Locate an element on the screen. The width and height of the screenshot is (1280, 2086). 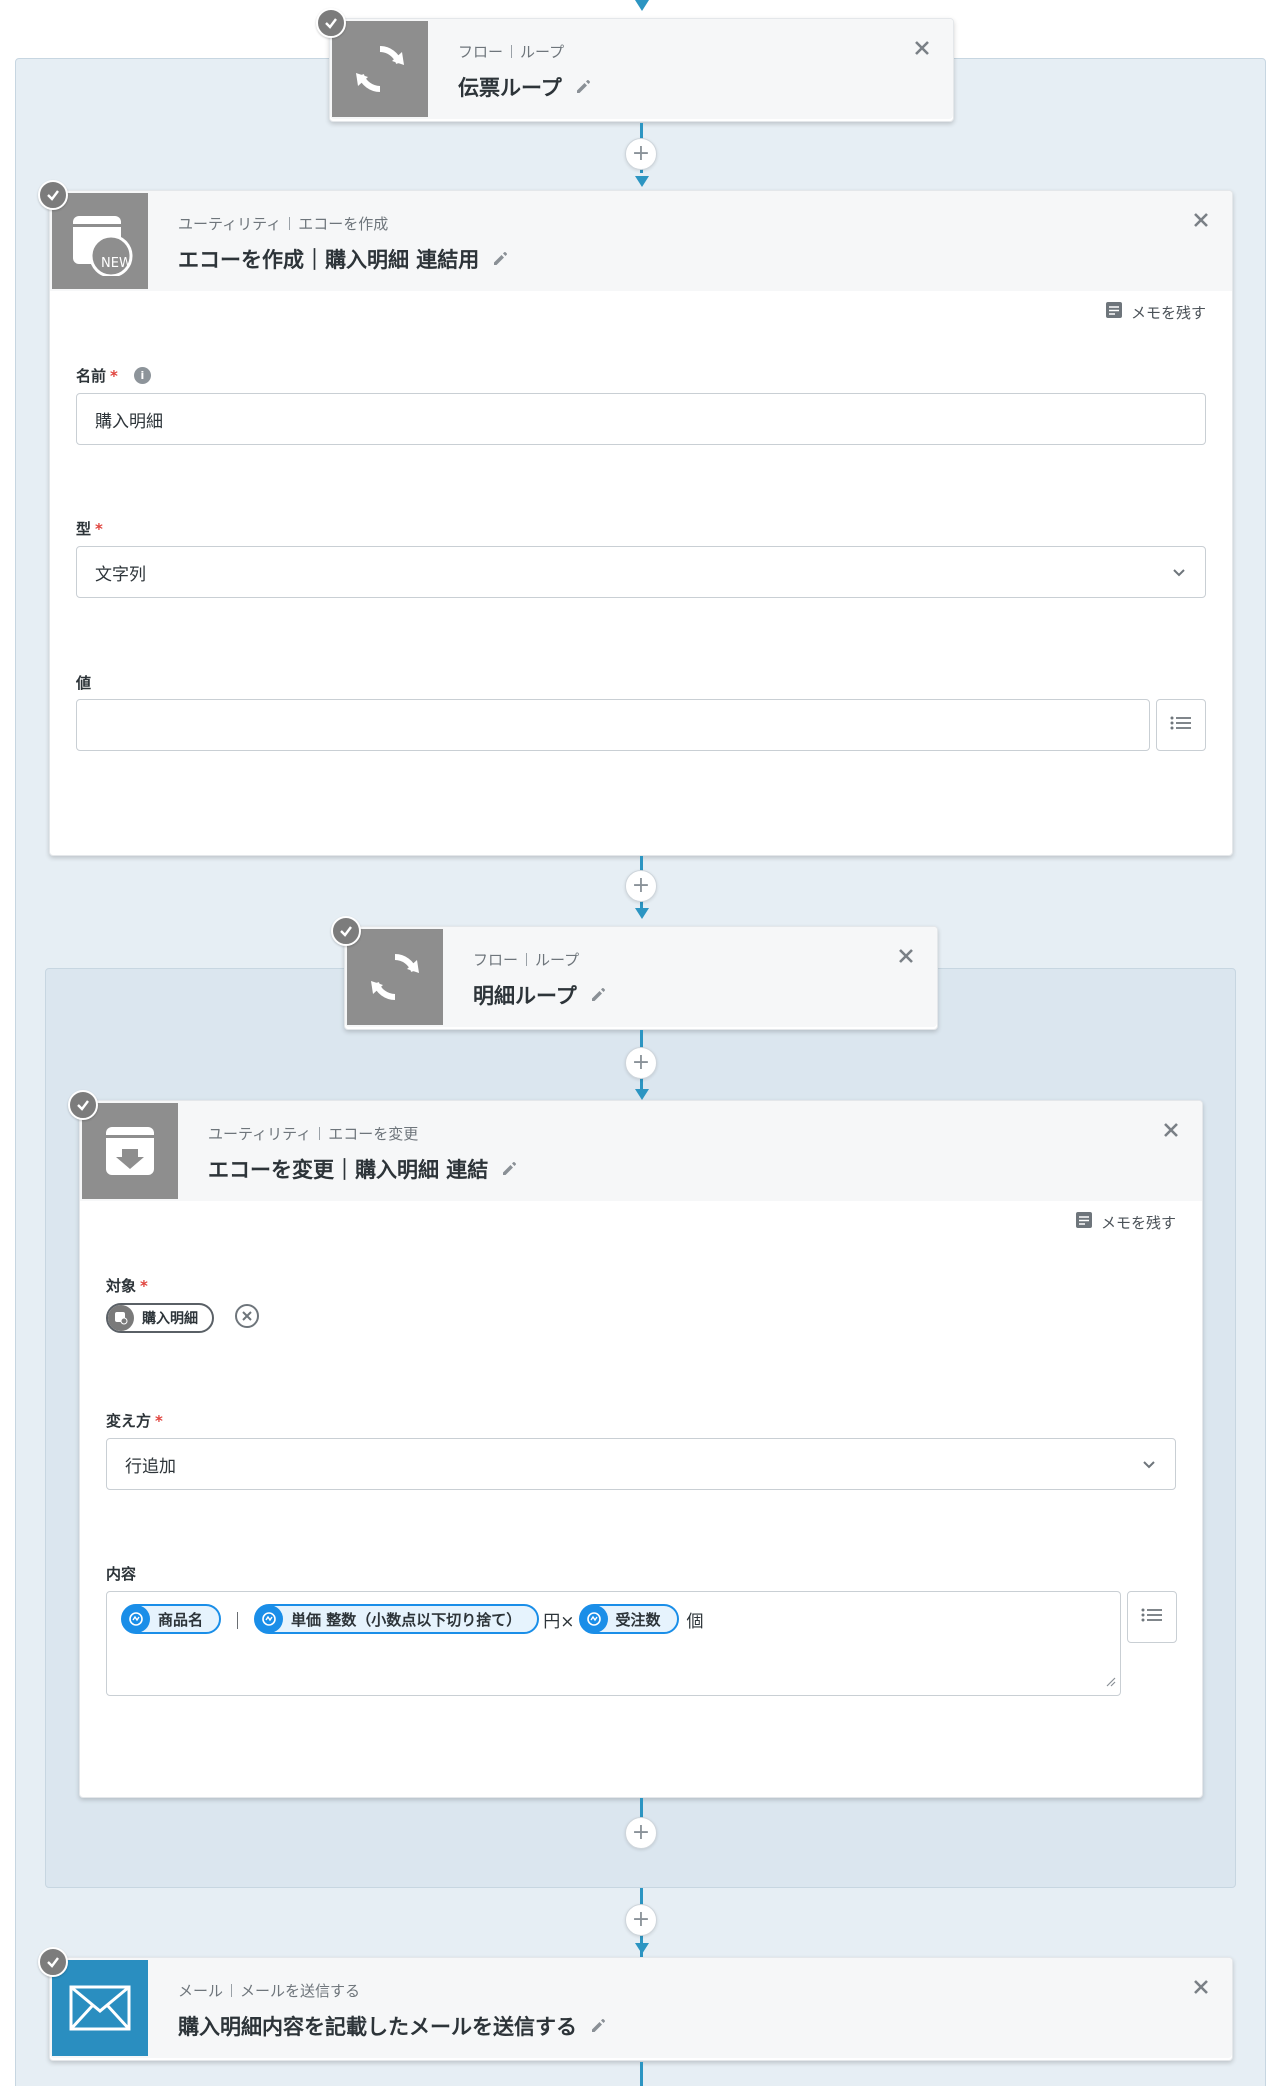
variable-chip-label: 商品名 is located at coordinates (181, 1619).